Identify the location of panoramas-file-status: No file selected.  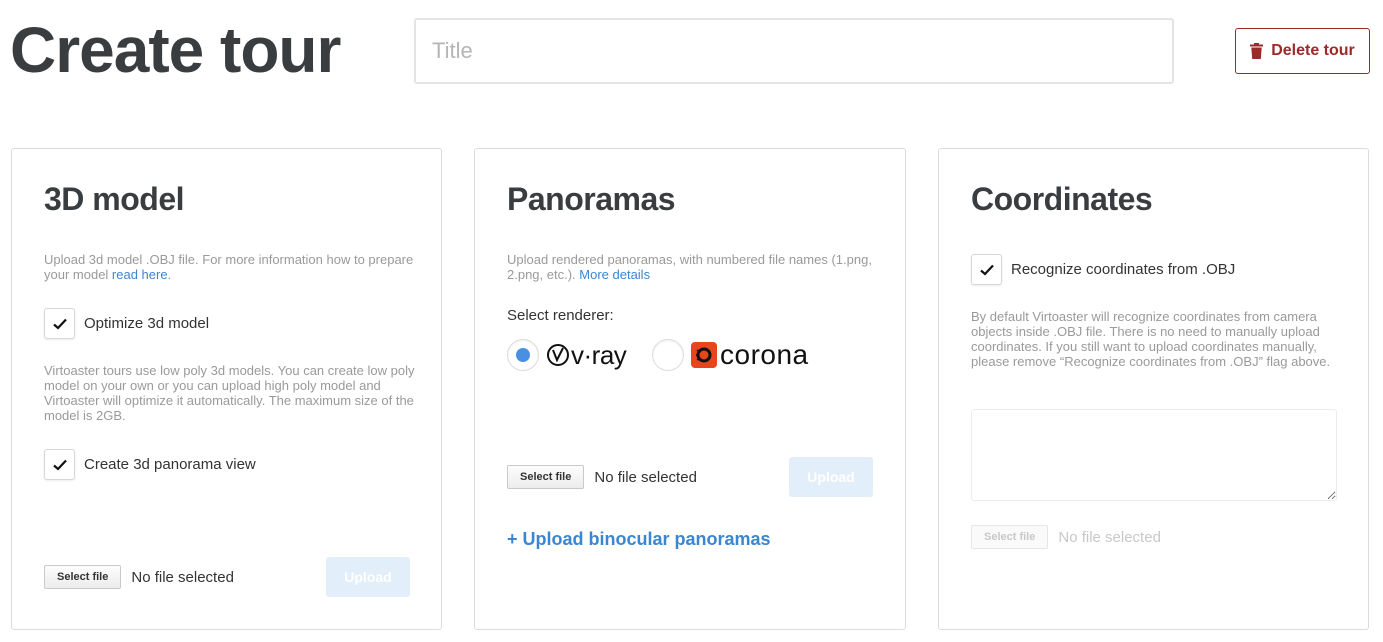
(645, 477).